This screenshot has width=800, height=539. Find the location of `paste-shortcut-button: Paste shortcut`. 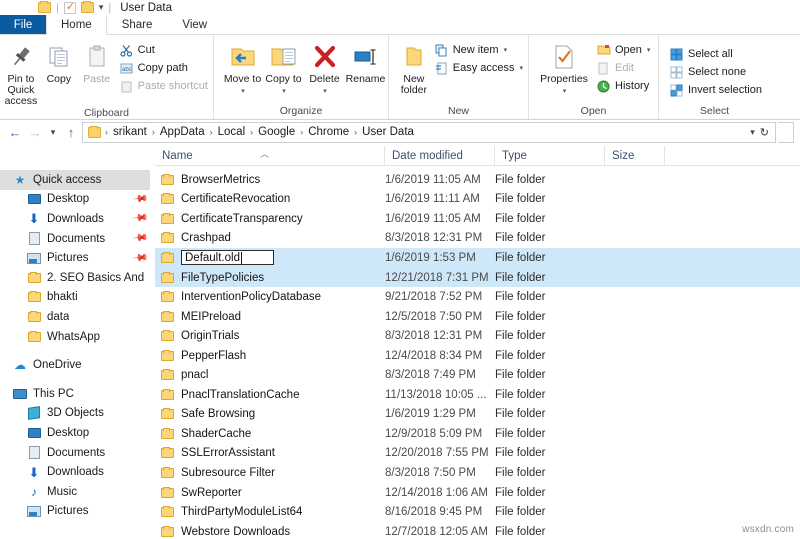

paste-shortcut-button: Paste shortcut is located at coordinates (163, 86).